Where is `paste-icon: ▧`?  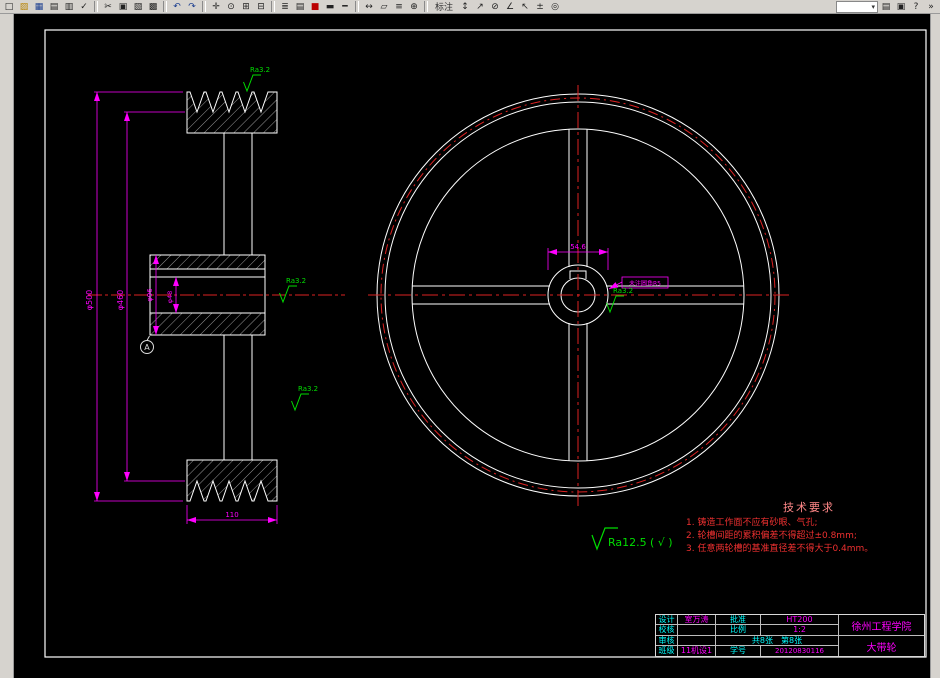
paste-icon: ▧ is located at coordinates (138, 7).